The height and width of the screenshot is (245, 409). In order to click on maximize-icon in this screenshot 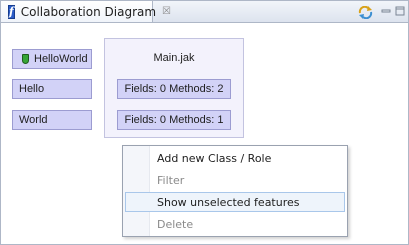, I will do `click(400, 11)`.